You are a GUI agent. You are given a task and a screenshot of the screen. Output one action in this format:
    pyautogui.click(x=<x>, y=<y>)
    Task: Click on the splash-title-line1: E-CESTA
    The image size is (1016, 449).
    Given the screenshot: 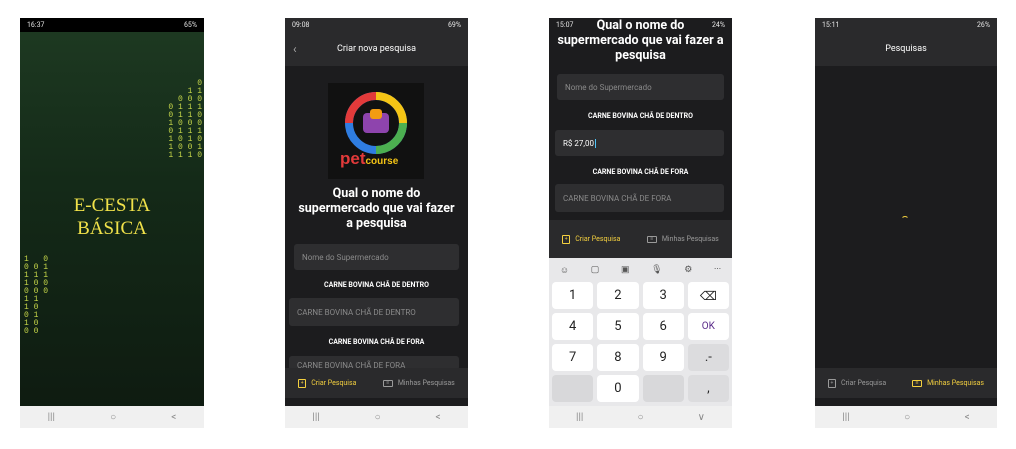 What is the action you would take?
    pyautogui.click(x=112, y=205)
    